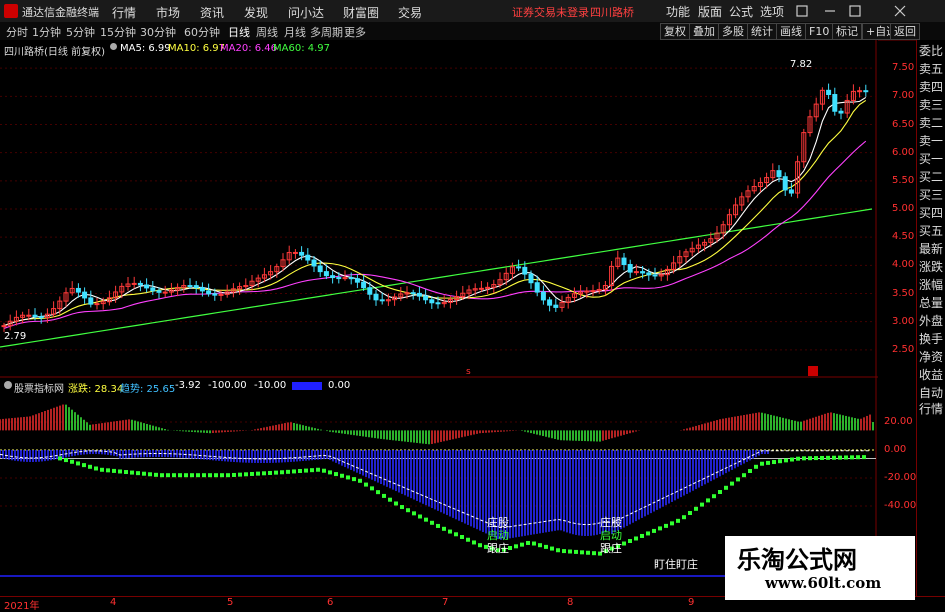 The width and height of the screenshot is (945, 612). I want to click on back-button: 返回, so click(905, 31).